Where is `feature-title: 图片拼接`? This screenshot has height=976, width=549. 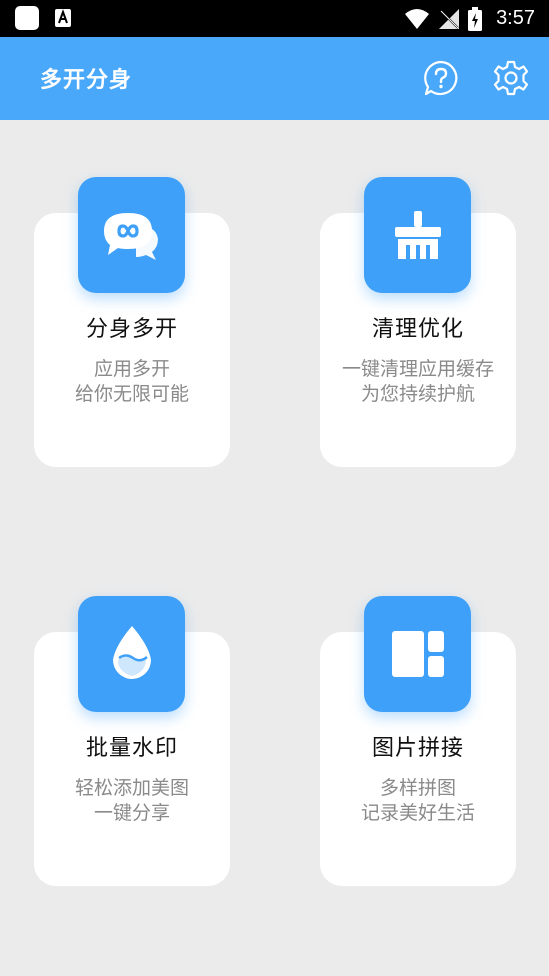 feature-title: 图片拼接 is located at coordinates (417, 748).